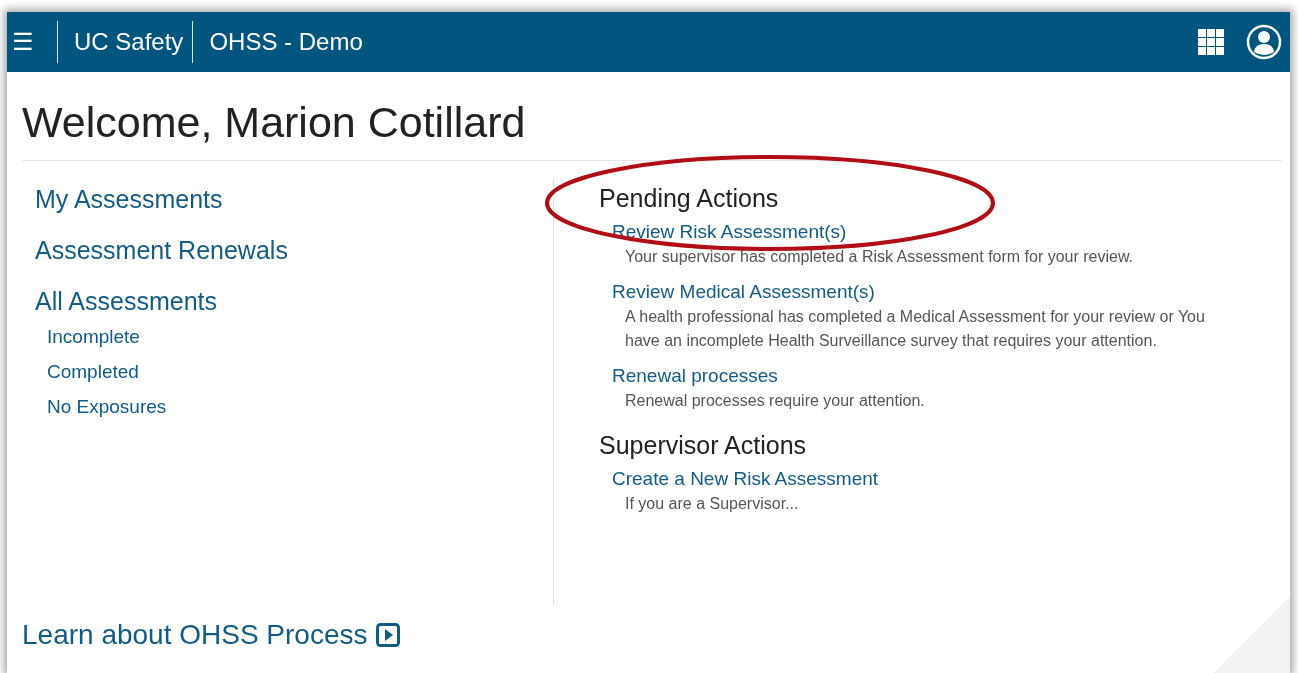 This screenshot has width=1298, height=673. Describe the element at coordinates (126, 302) in the screenshot. I see `nav-link: All Assessments` at that location.